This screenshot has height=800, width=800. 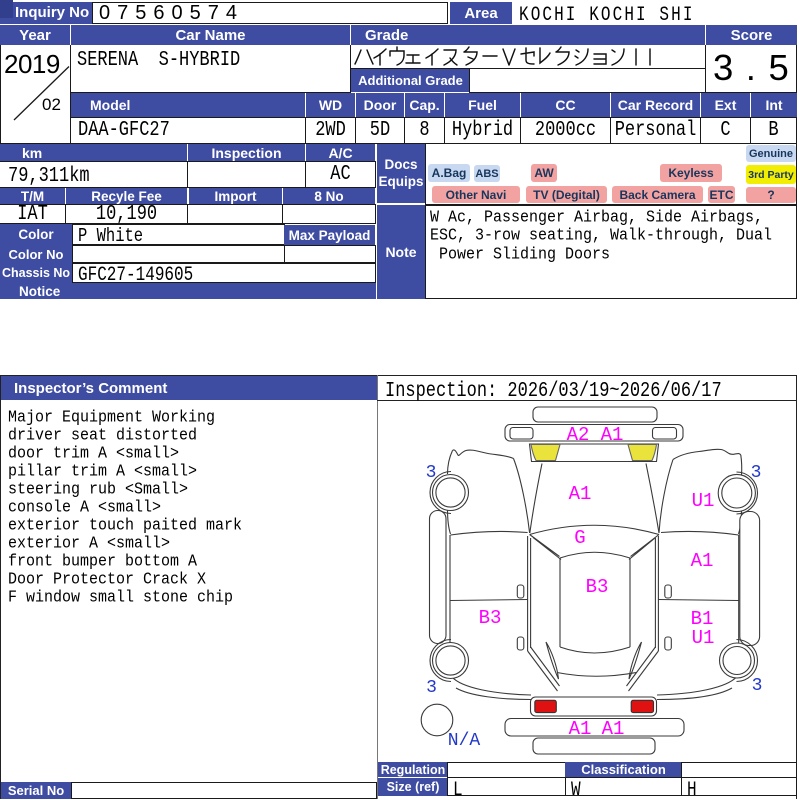 What do you see at coordinates (464, 741) in the screenshot?
I see `svg-text: N/A` at bounding box center [464, 741].